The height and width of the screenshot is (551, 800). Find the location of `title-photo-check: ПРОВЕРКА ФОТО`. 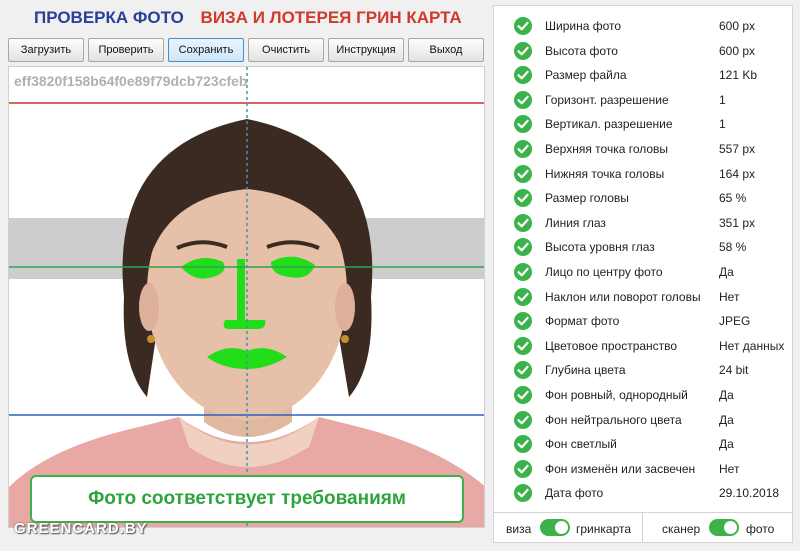

title-photo-check: ПРОВЕРКА ФОТО is located at coordinates (109, 17).